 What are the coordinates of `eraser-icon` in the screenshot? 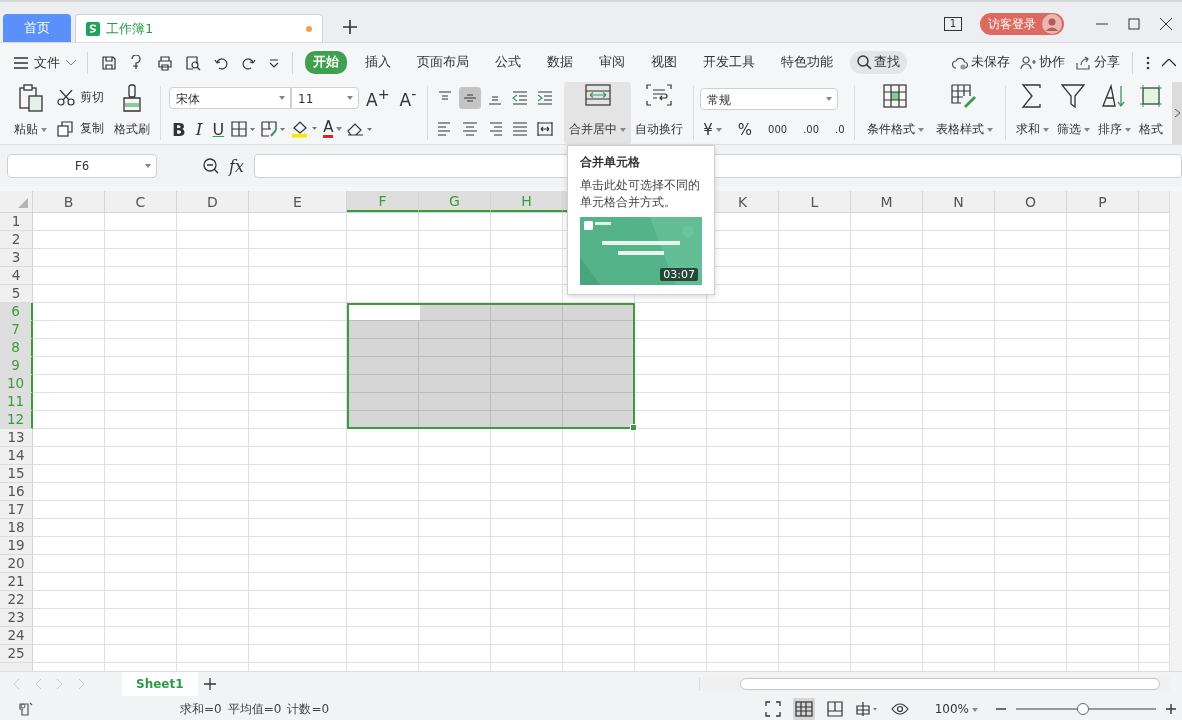 It's located at (360, 129).